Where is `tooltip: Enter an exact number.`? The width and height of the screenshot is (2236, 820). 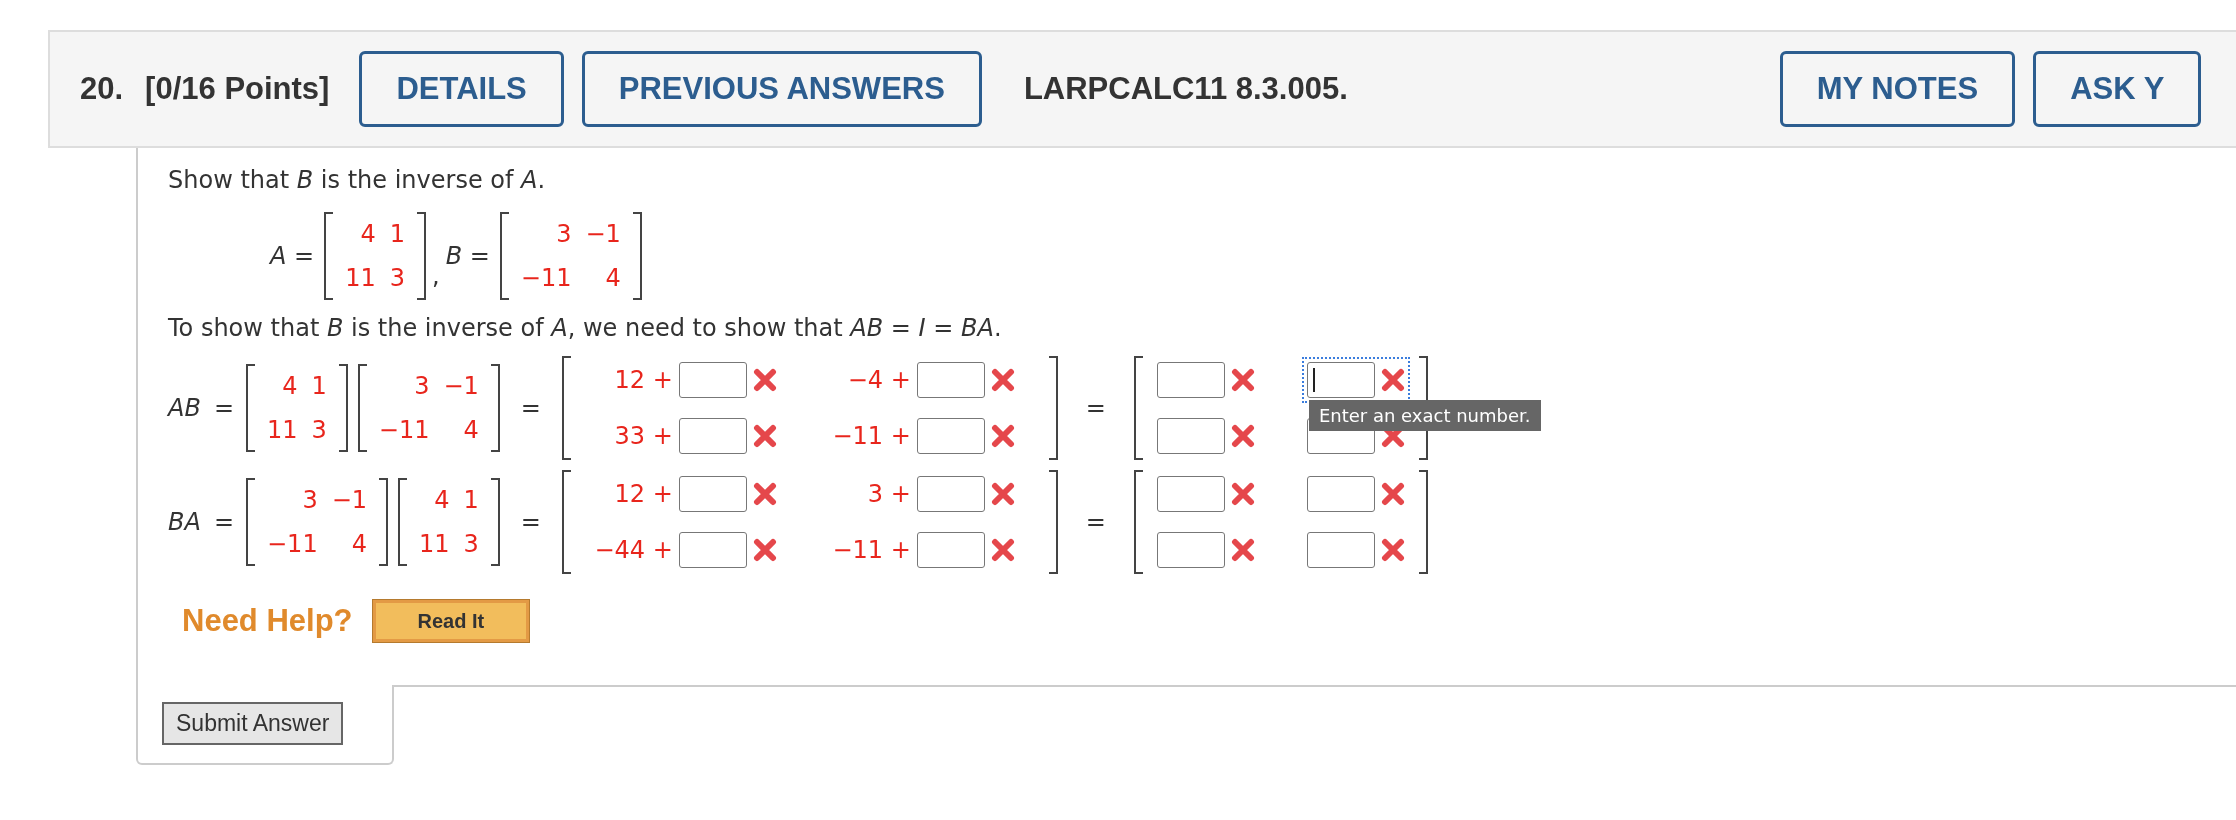
tooltip: Enter an exact number. is located at coordinates (1424, 415).